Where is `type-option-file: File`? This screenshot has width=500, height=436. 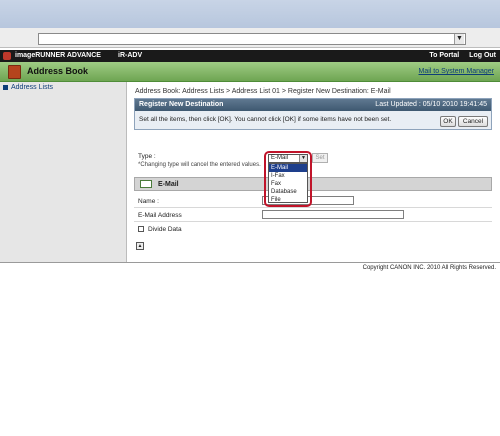 type-option-file: File is located at coordinates (288, 200).